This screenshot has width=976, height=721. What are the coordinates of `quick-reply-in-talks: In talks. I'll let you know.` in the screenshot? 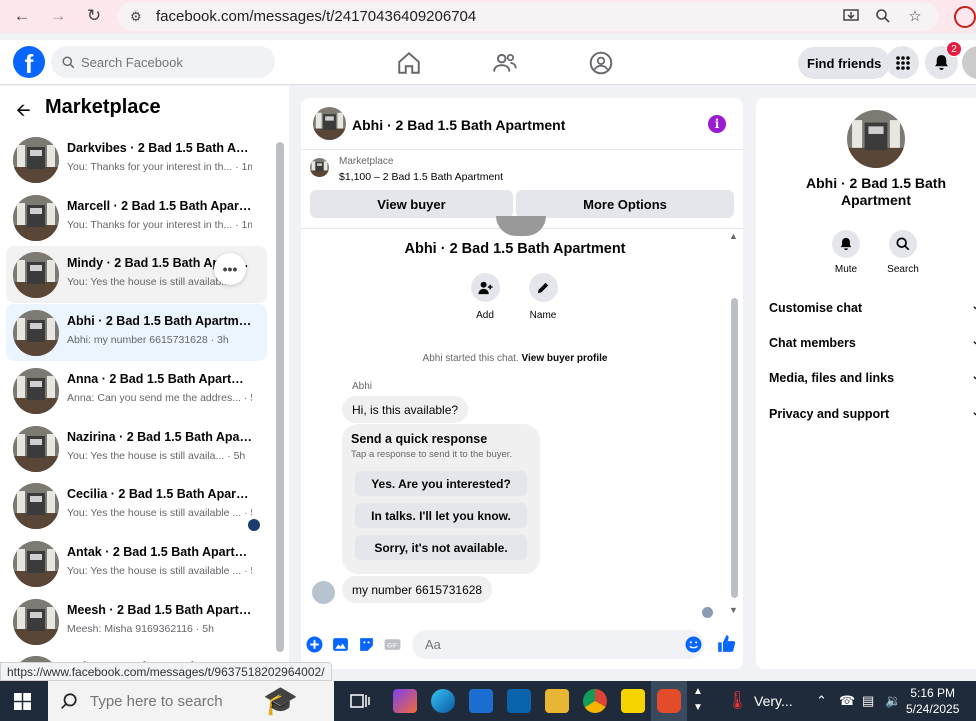 It's located at (441, 515).